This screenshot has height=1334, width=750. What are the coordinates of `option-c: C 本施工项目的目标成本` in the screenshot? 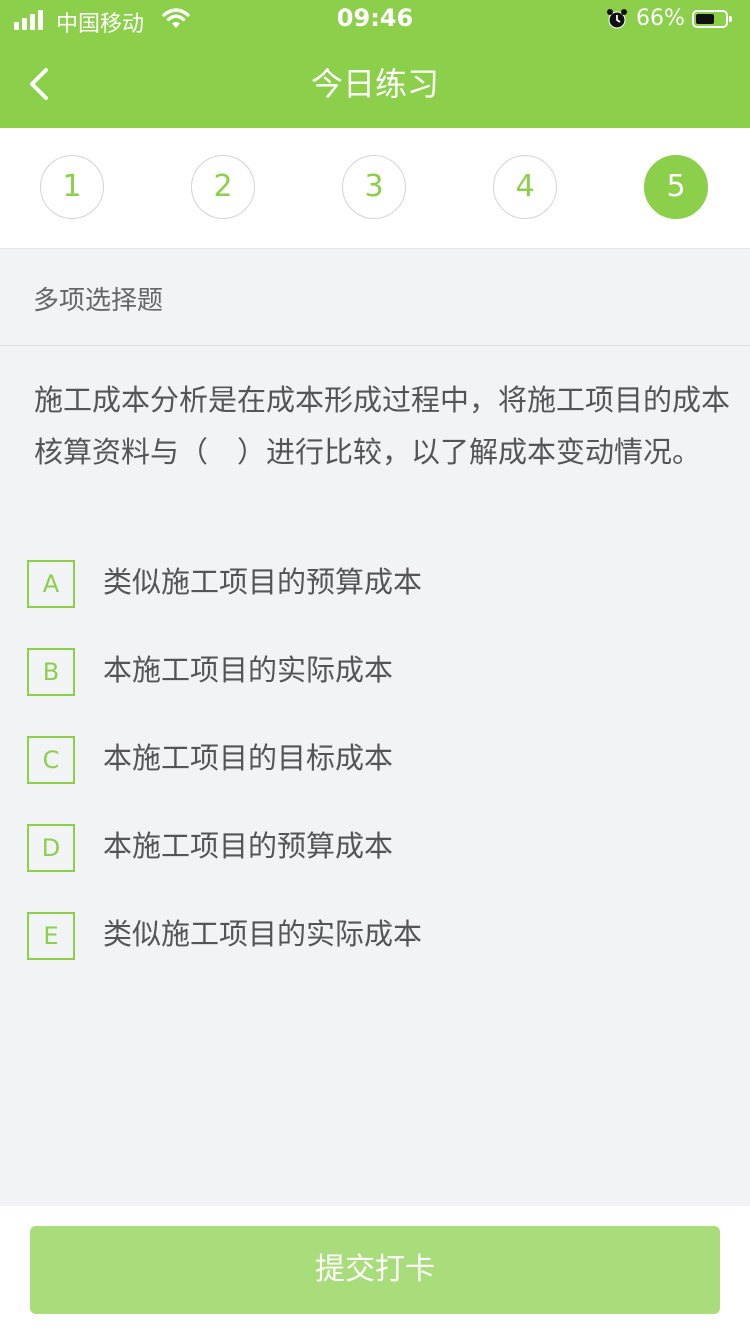 It's located at (377, 760).